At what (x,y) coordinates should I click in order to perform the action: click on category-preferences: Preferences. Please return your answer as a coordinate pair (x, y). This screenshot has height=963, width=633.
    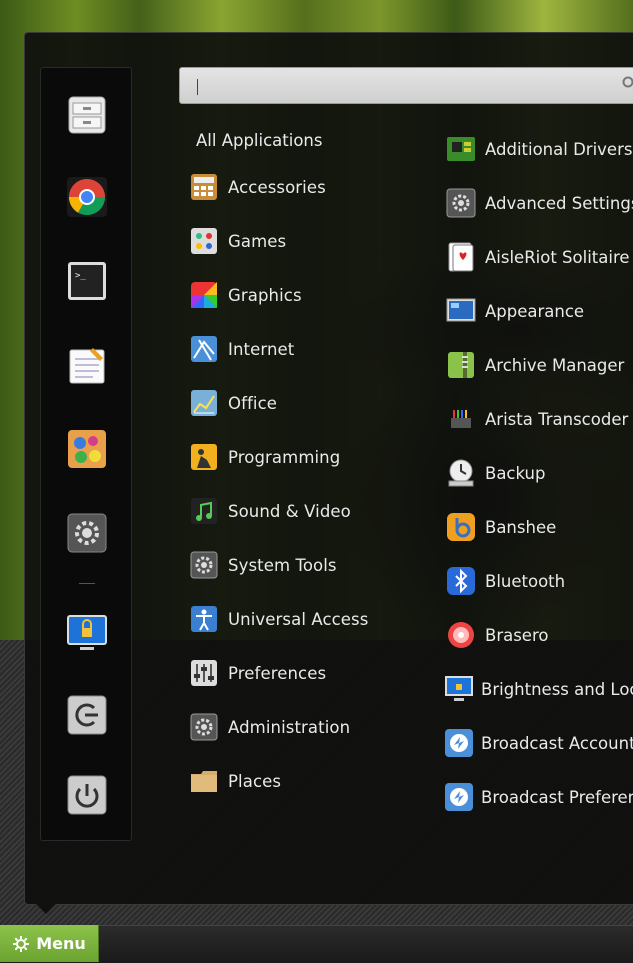
    Looking at the image, I should click on (298, 673).